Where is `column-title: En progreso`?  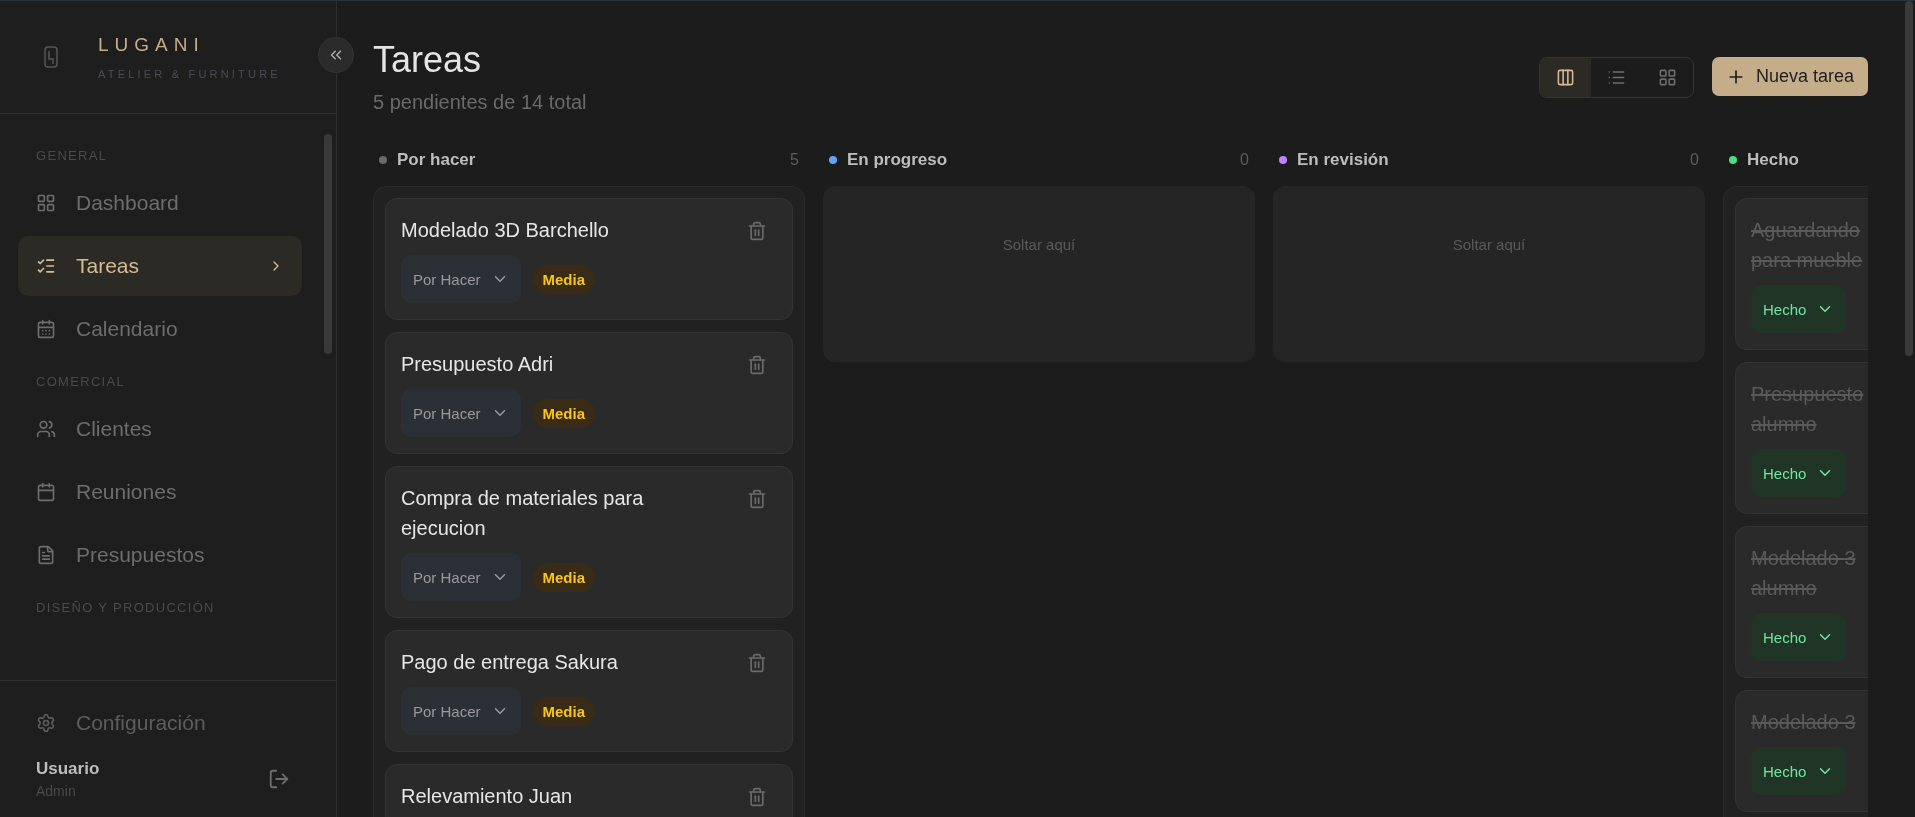
column-title: En progreso is located at coordinates (898, 160).